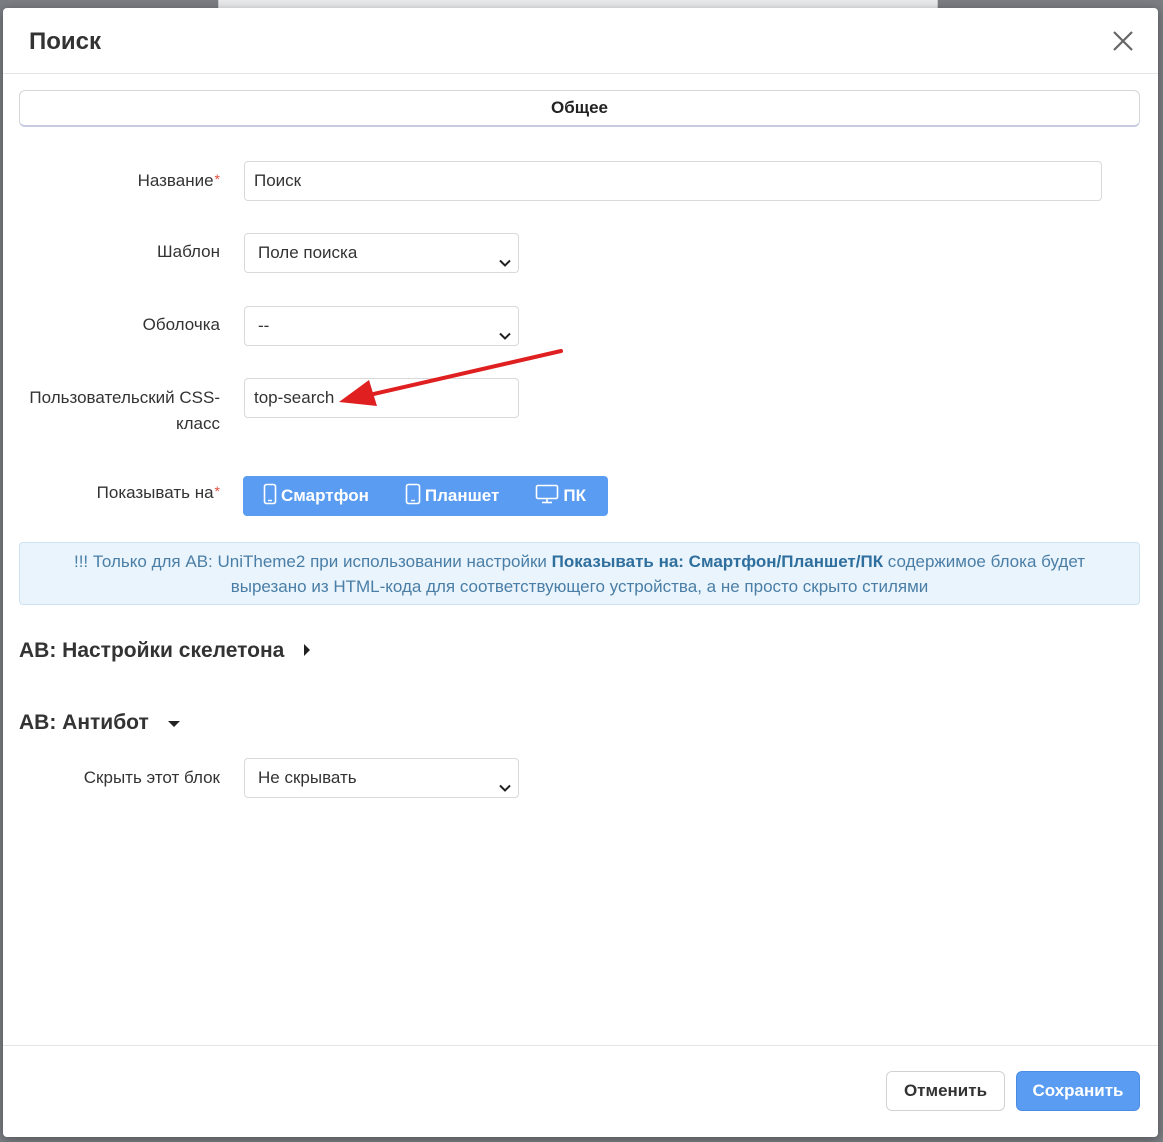 The width and height of the screenshot is (1163, 1142). I want to click on dialog-header: Поиск, so click(580, 41).